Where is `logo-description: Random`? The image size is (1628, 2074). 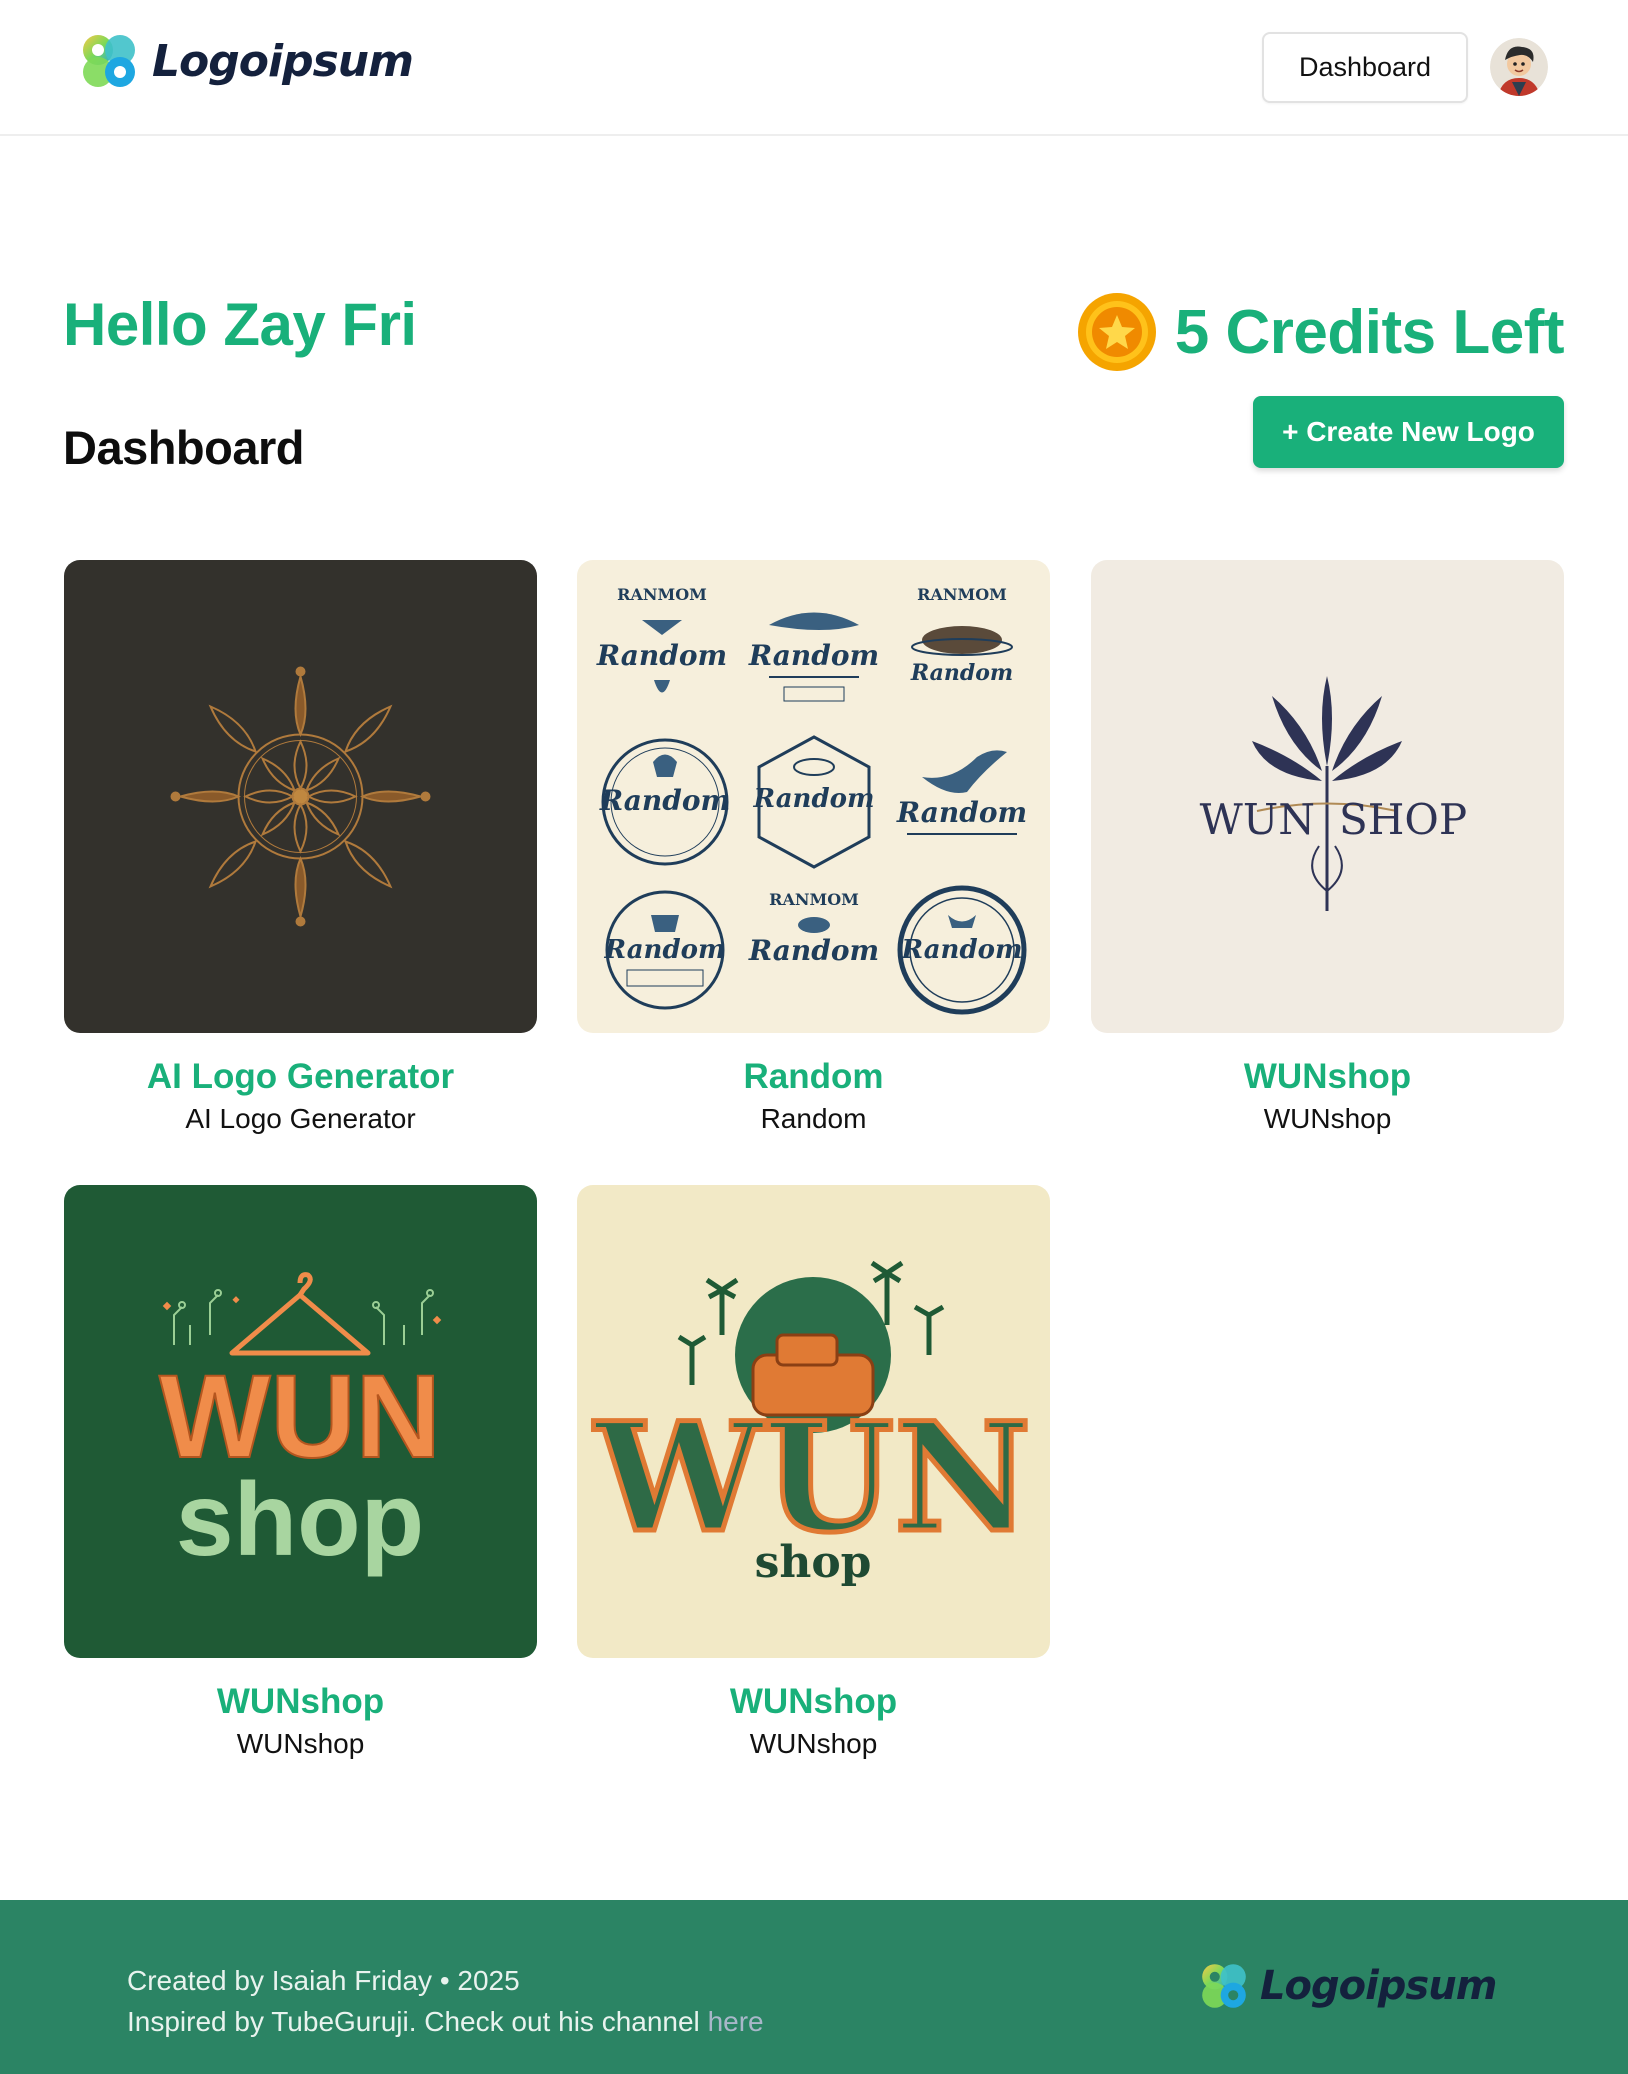
logo-description: Random is located at coordinates (813, 1118).